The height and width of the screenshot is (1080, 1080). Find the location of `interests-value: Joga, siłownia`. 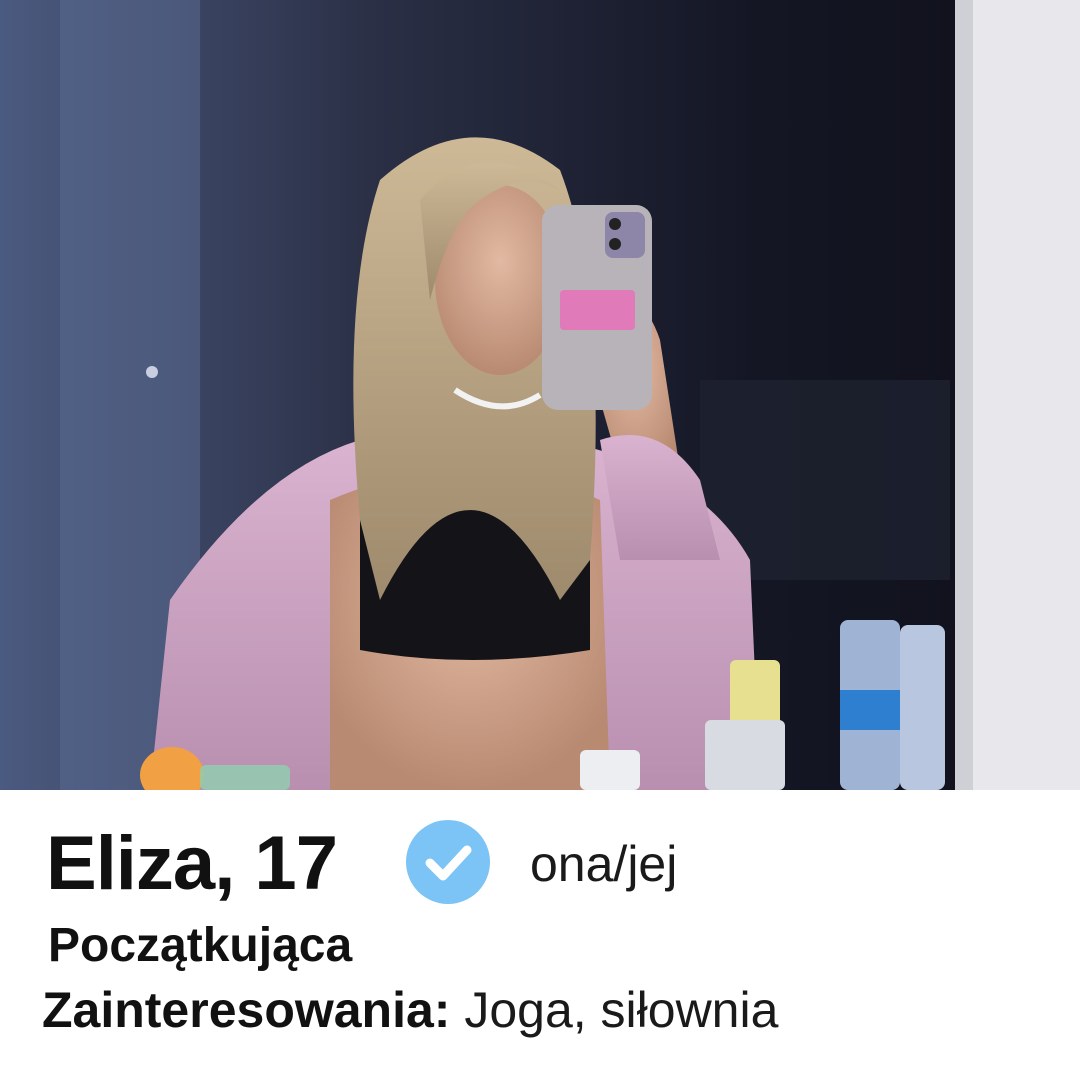

interests-value: Joga, siłownia is located at coordinates (614, 1010).